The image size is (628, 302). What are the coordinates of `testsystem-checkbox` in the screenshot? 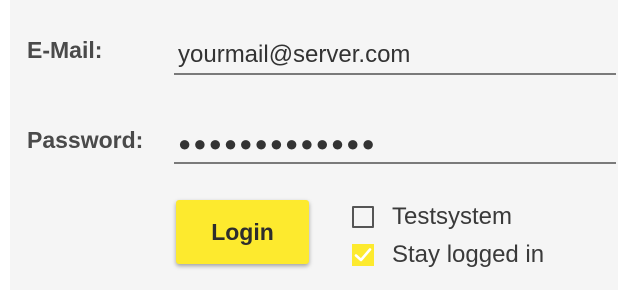 It's located at (363, 217).